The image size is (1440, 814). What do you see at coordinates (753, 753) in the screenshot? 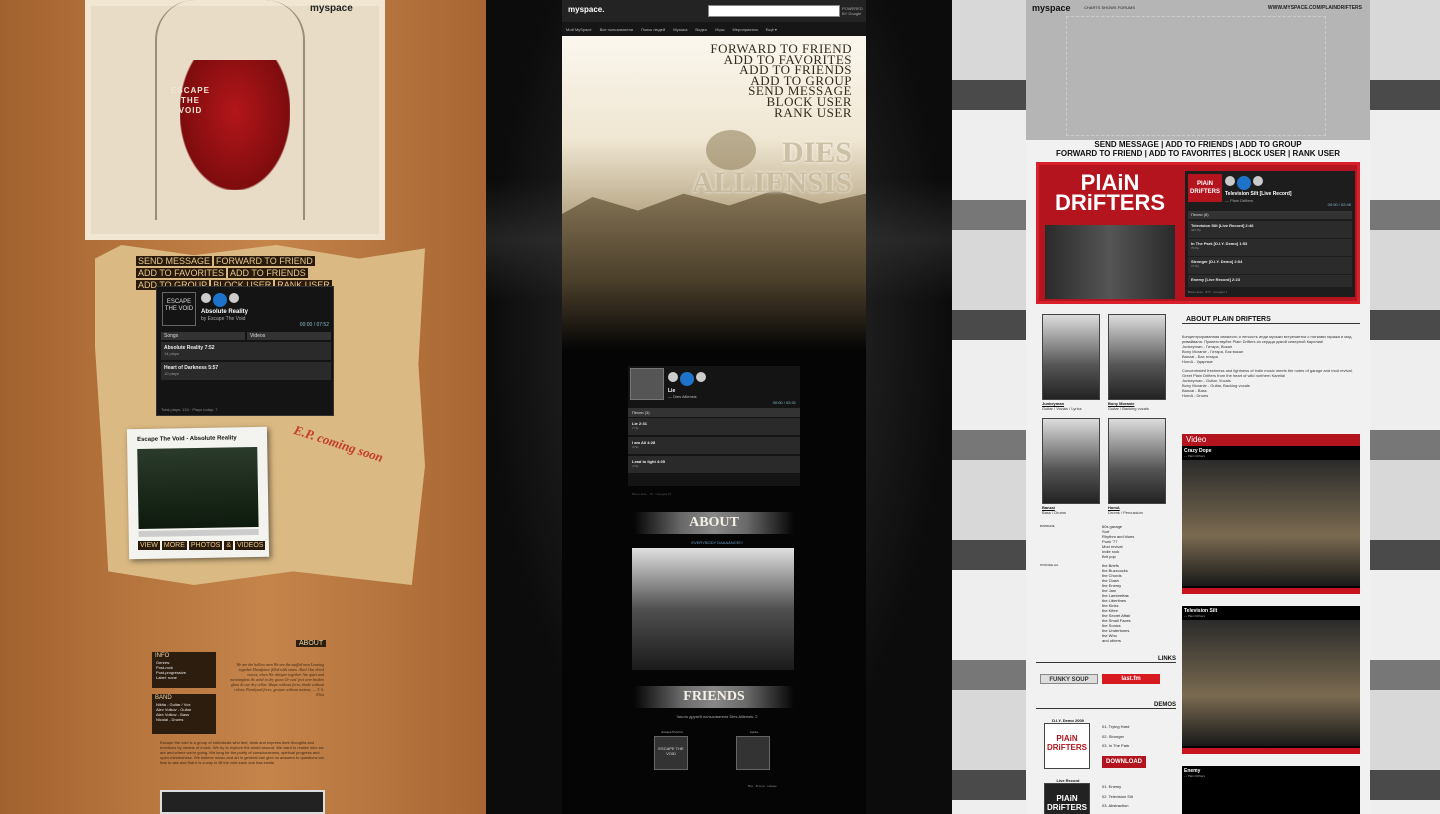
I see `friend-avatar` at bounding box center [753, 753].